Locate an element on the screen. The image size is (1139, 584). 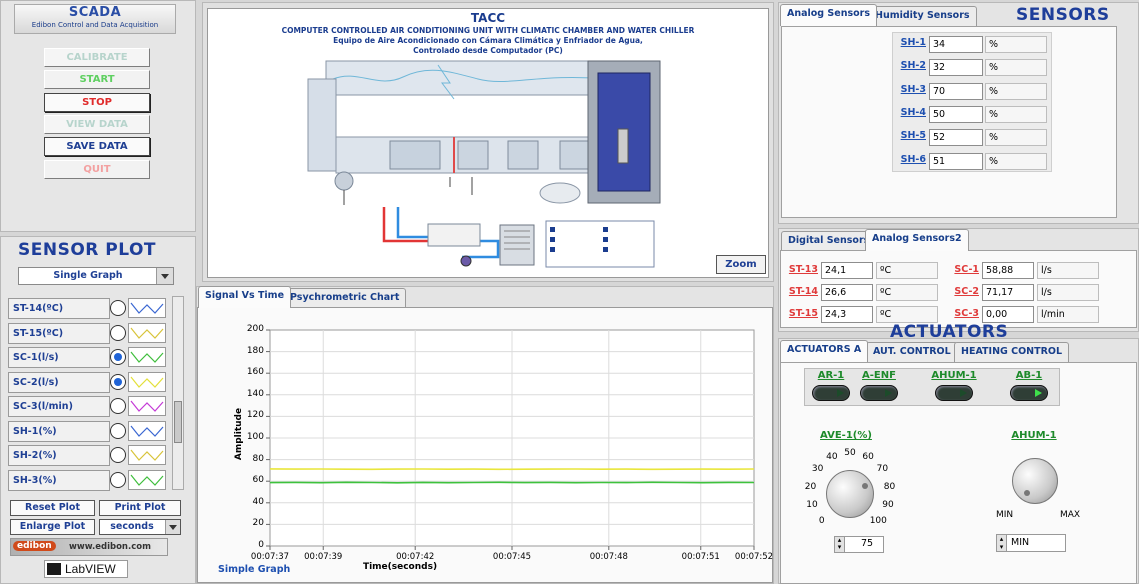
edibon-logo: edibon is located at coordinates (34, 546).